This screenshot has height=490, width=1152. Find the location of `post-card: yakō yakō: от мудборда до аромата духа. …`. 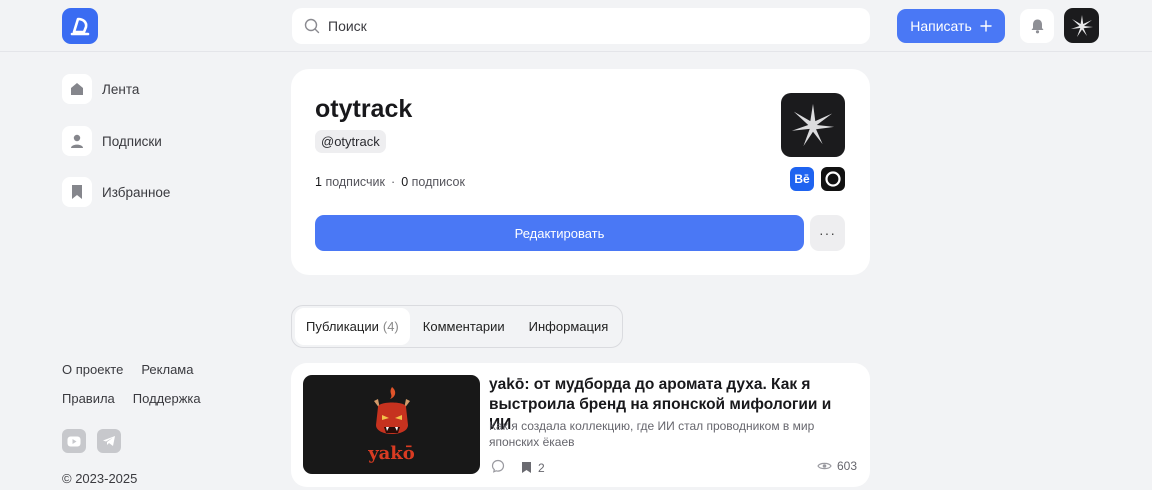

post-card: yakō yakō: от мудборда до аромата духа. … is located at coordinates (580, 425).